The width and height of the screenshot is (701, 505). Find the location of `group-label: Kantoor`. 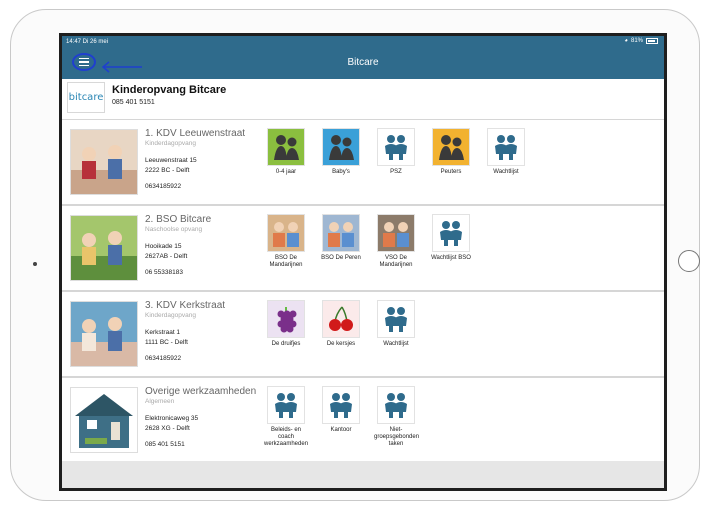

group-label: Kantoor is located at coordinates (341, 430).